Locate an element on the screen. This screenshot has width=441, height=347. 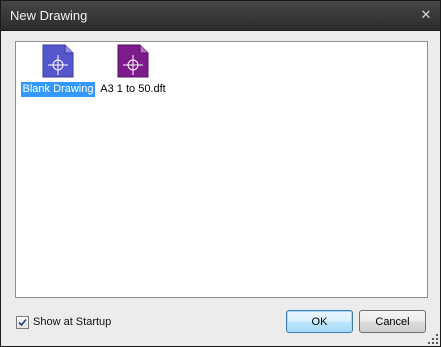
blank-drawing-icon is located at coordinates (58, 61).